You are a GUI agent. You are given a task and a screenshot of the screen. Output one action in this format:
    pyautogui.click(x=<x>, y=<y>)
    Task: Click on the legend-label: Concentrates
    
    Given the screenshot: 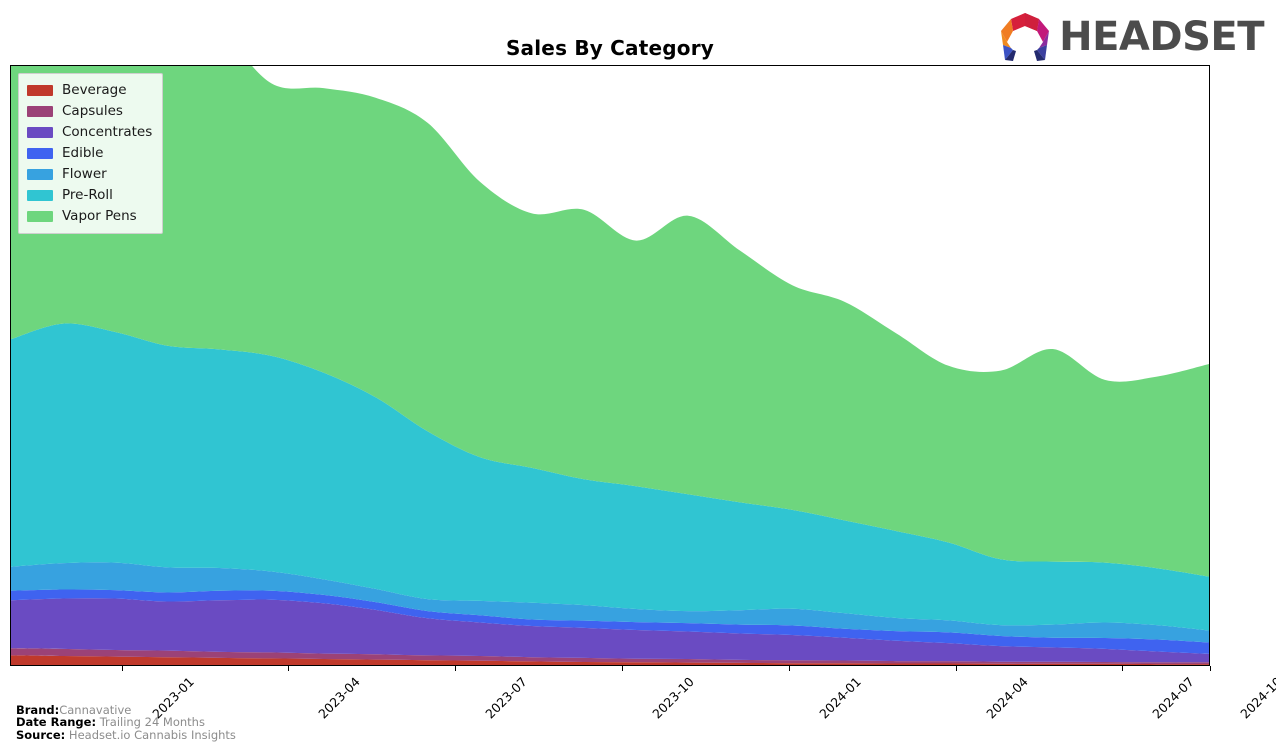 What is the action you would take?
    pyautogui.click(x=107, y=131)
    